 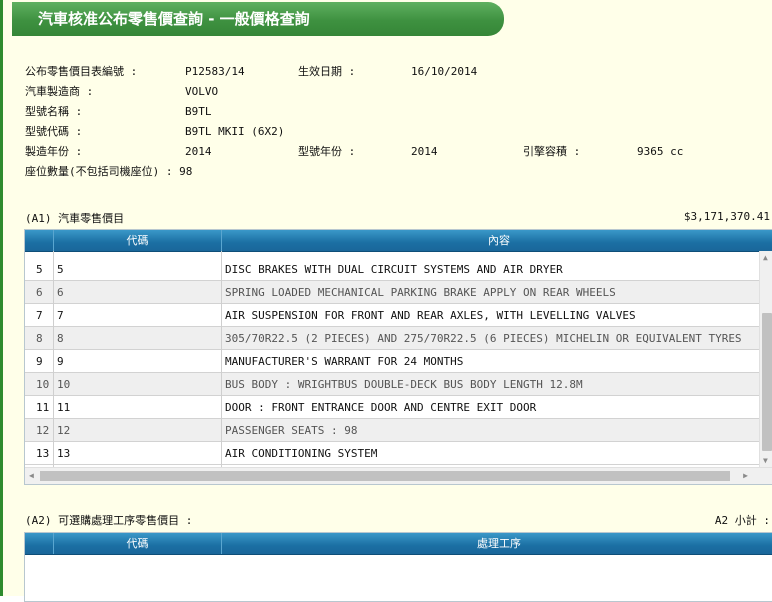 I want to click on model-year-label: 型號年份 :, so click(x=327, y=151).